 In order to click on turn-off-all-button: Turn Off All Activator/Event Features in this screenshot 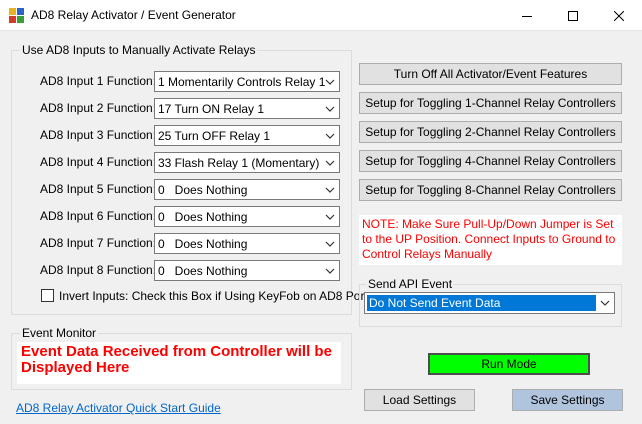, I will do `click(490, 74)`.